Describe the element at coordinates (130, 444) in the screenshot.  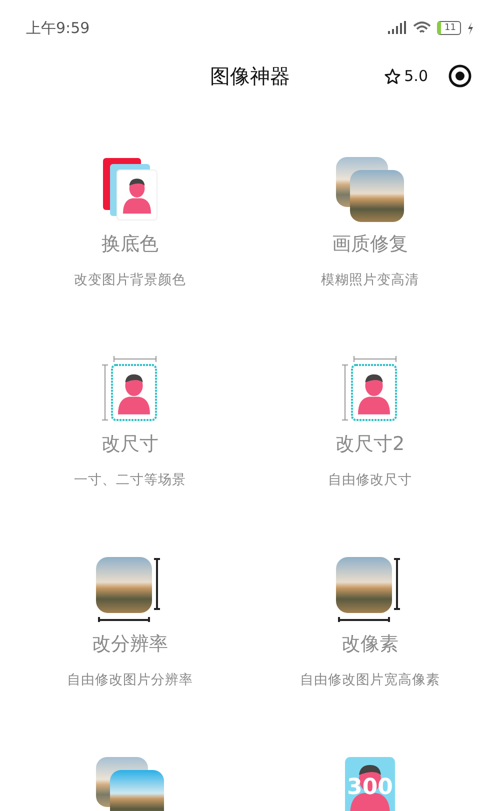
I see `tool-title: 改尺寸` at that location.